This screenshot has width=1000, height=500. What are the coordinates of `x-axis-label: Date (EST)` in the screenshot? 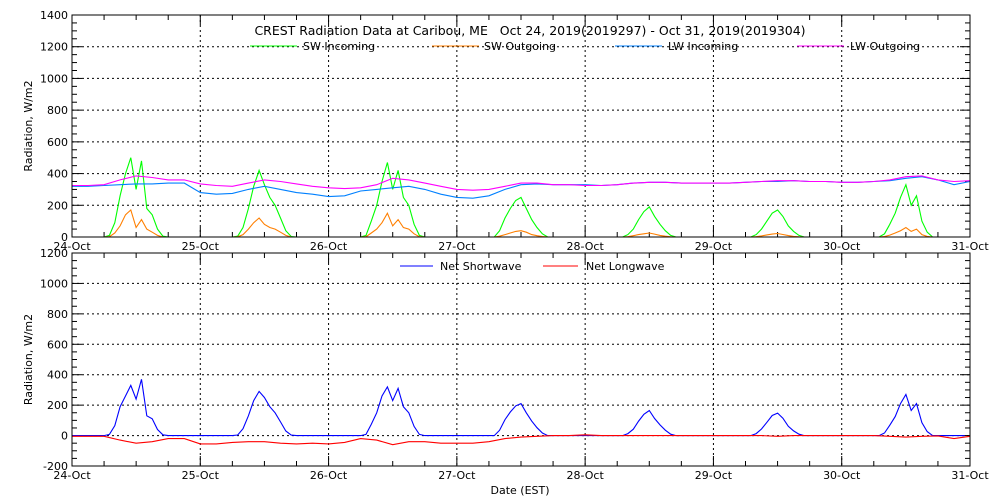 It's located at (519, 490).